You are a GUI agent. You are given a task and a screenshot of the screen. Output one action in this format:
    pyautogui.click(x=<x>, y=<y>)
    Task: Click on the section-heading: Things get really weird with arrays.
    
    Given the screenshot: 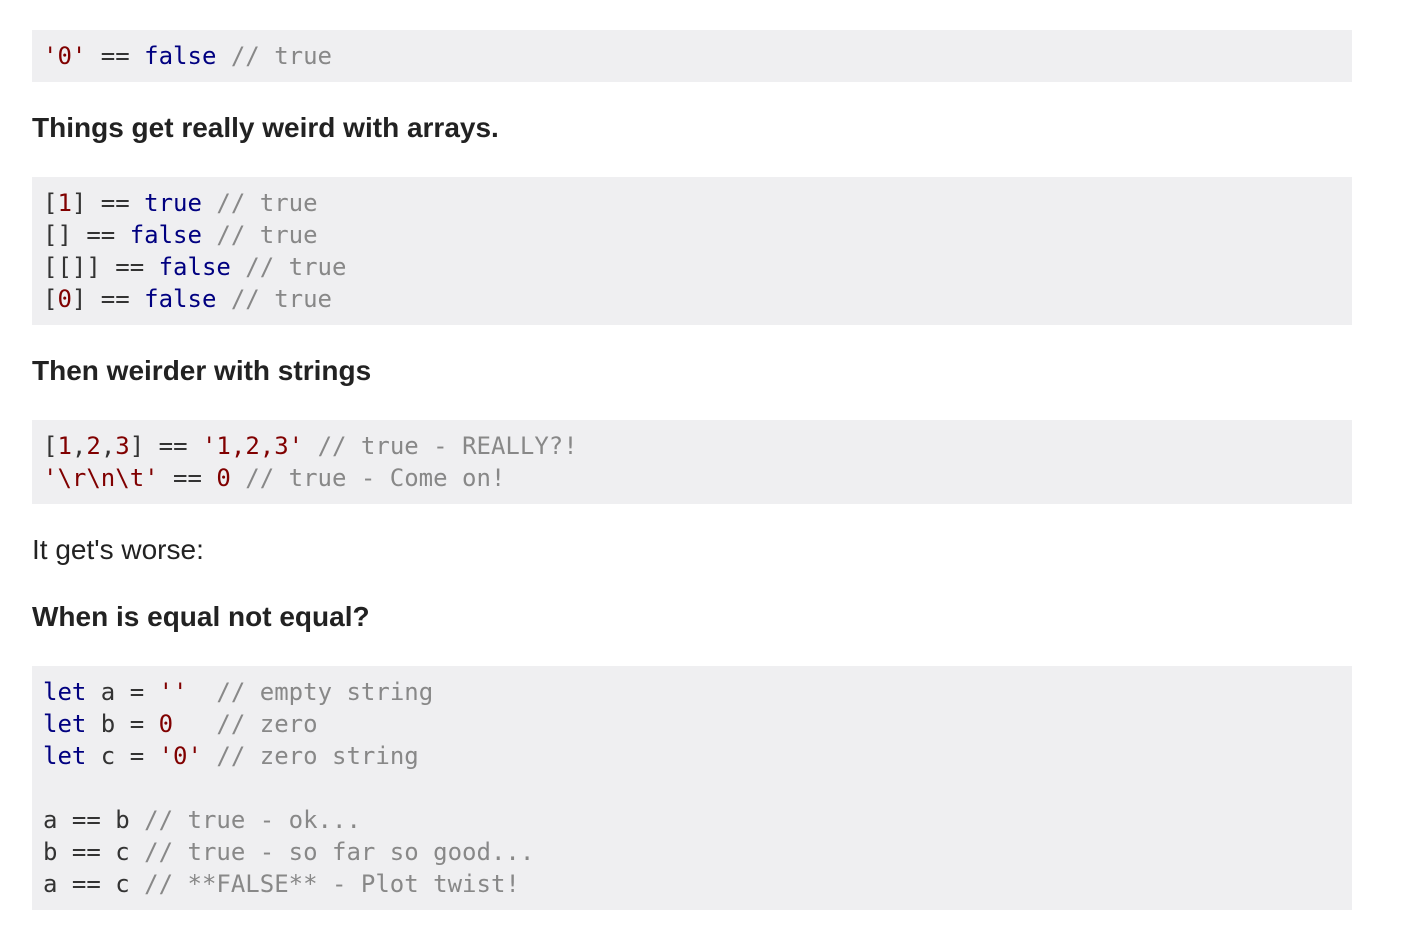 What is the action you would take?
    pyautogui.click(x=265, y=127)
    